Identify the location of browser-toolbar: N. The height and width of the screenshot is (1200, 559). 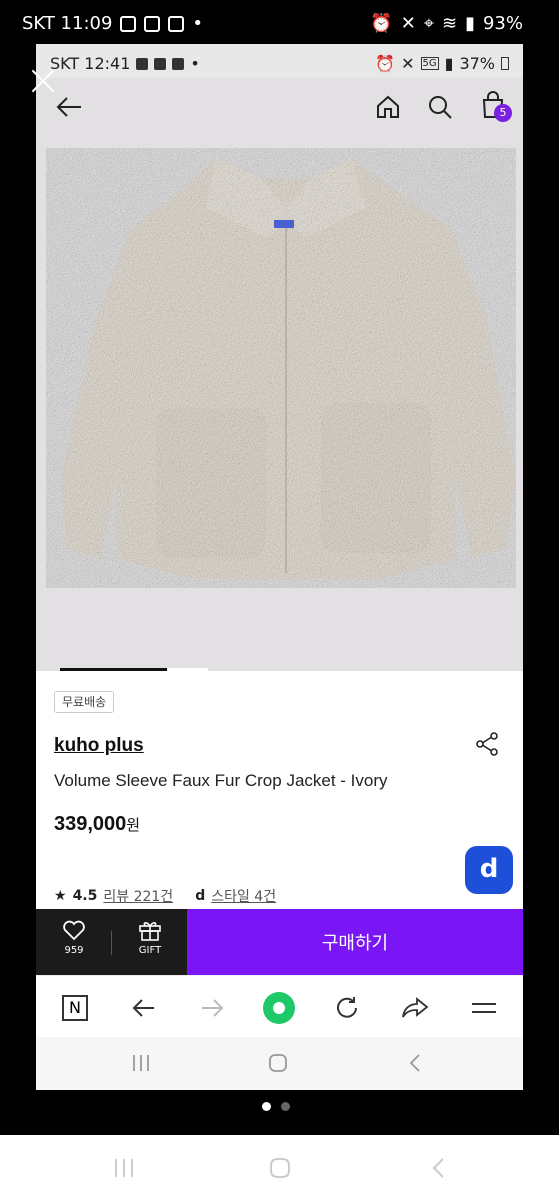
(279, 1006).